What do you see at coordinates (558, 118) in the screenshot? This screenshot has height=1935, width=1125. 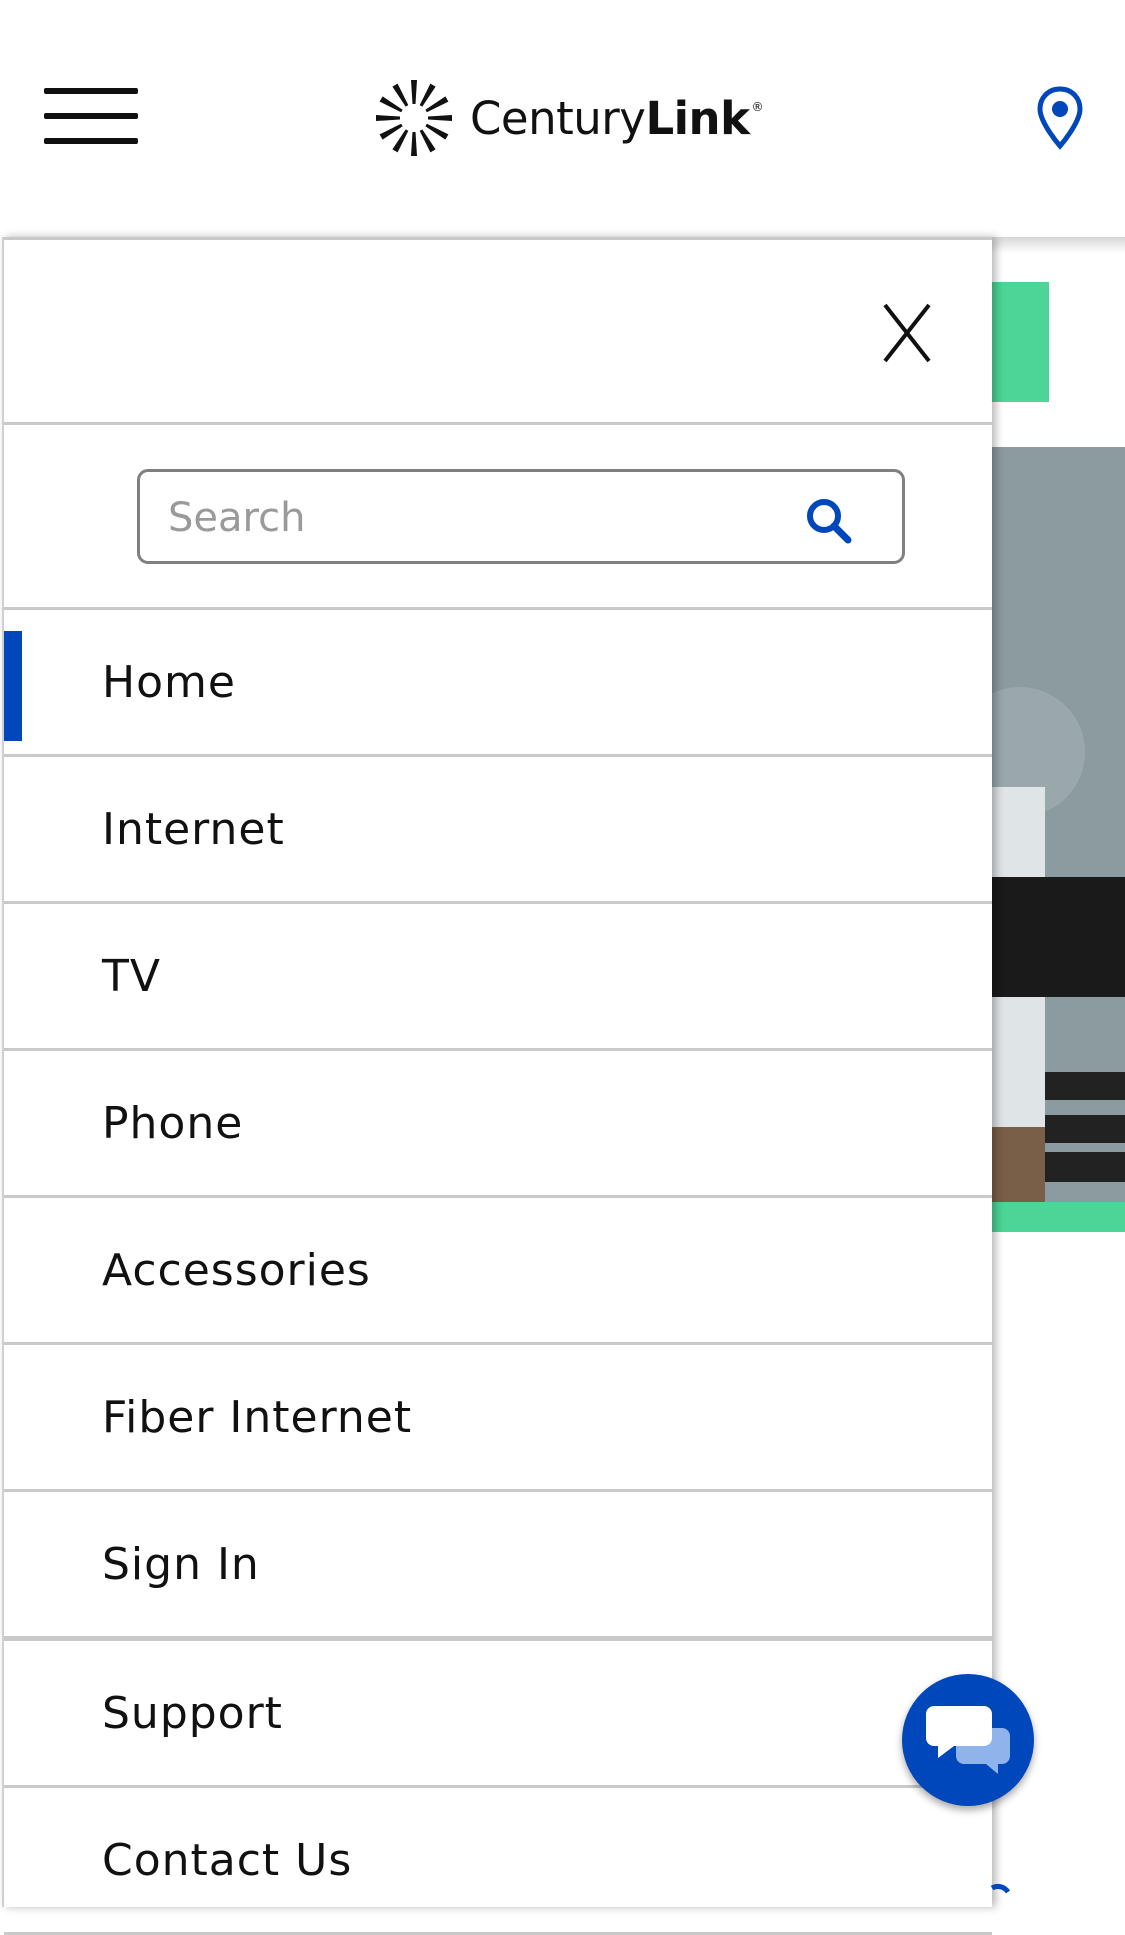 I see `brand-name-regular: Century` at bounding box center [558, 118].